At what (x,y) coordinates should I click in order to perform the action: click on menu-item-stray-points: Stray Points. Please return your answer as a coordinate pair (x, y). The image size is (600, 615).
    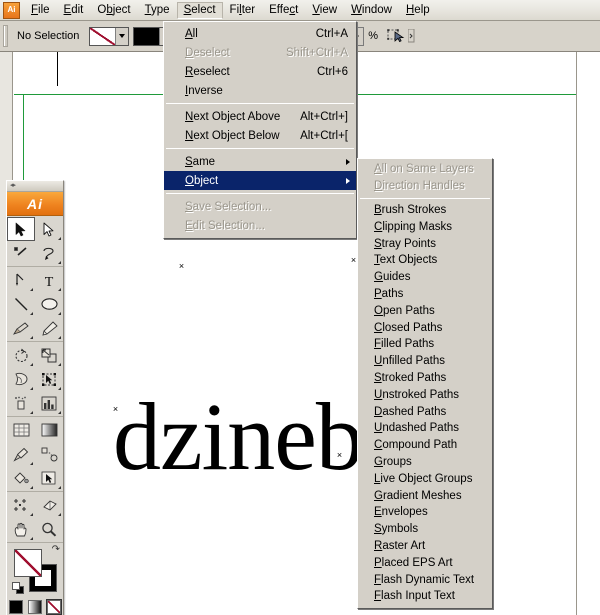
    Looking at the image, I should click on (425, 243).